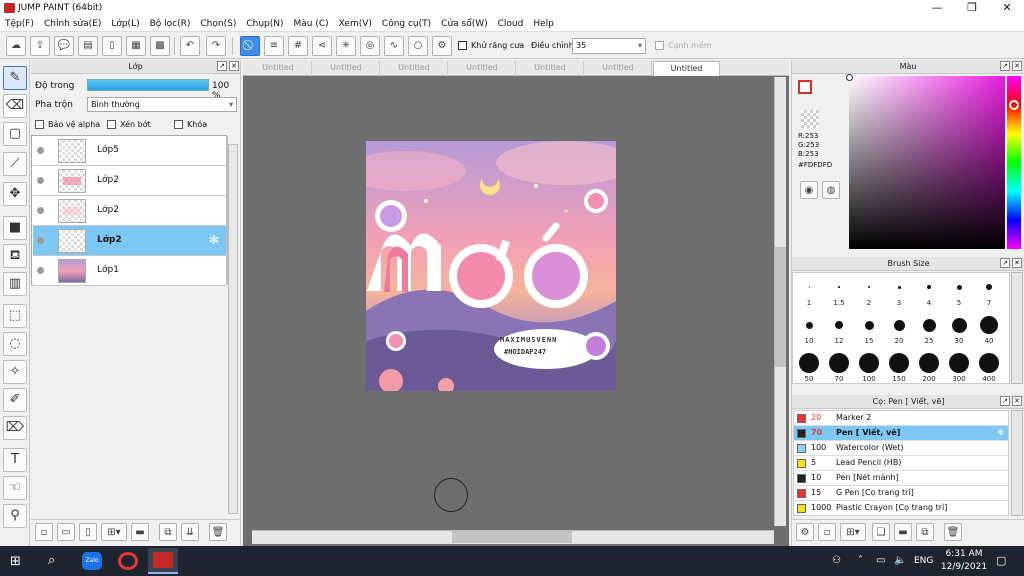 This screenshot has height=576, width=1024. What do you see at coordinates (406, 24) in the screenshot?
I see `menu-tools: Công cụ(T)` at bounding box center [406, 24].